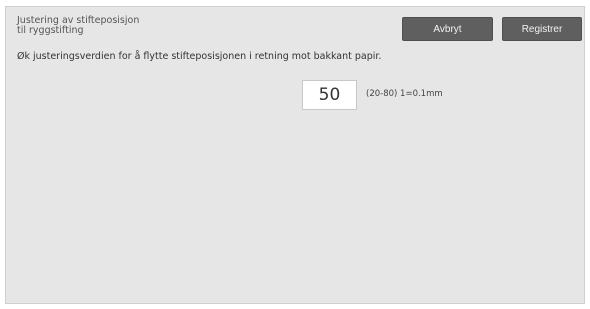  Describe the element at coordinates (404, 94) in the screenshot. I see `range-note: (20-80) 1=0.1mm` at that location.